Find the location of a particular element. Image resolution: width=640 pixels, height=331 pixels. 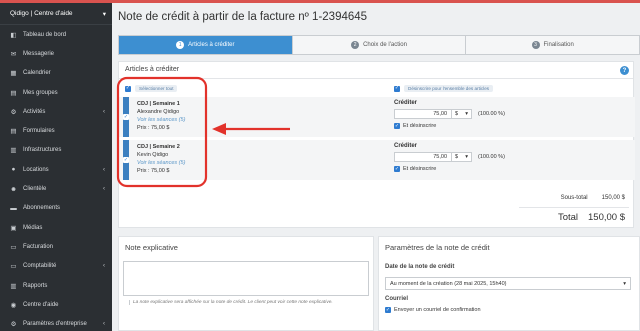

help-icon: ? is located at coordinates (624, 70).